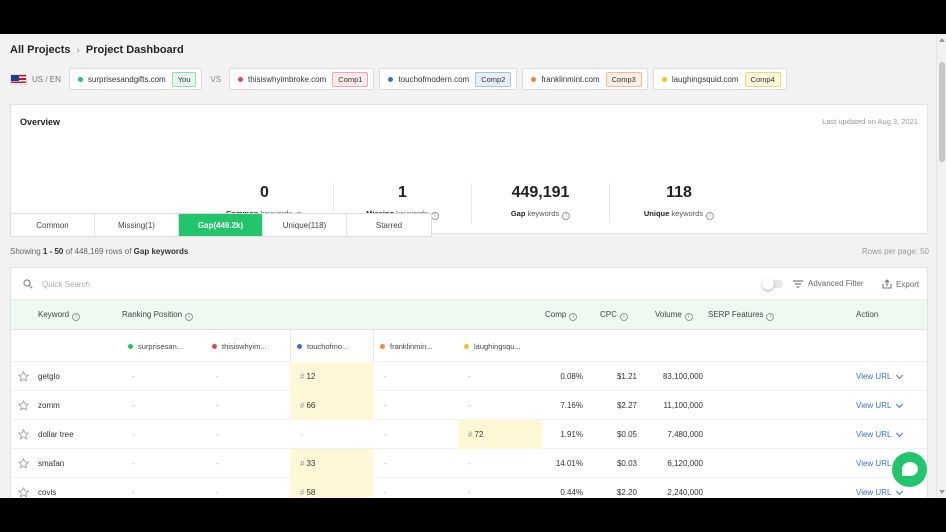 The image size is (946, 532). I want to click on cpc-cell: $0.05, so click(626, 434).